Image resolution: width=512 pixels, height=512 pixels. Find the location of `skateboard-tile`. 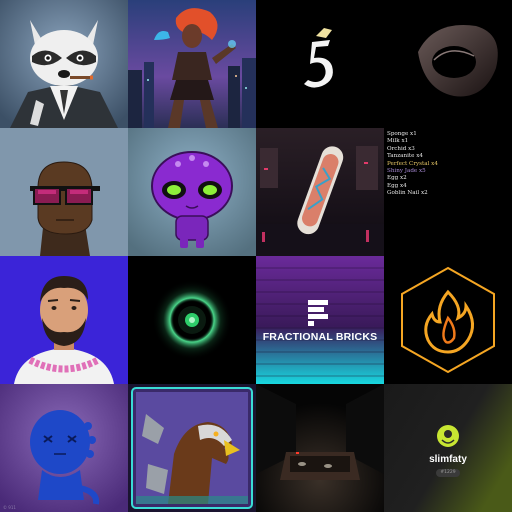

skateboard-tile is located at coordinates (320, 192).